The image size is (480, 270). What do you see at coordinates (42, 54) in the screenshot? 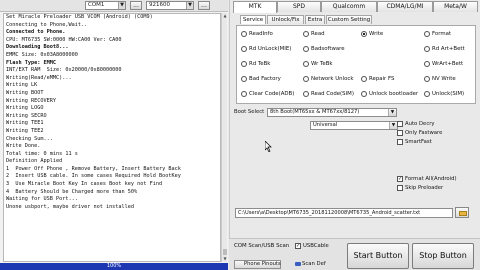
I see `log-line: EMMC Size: 0x03A8000000` at bounding box center [42, 54].